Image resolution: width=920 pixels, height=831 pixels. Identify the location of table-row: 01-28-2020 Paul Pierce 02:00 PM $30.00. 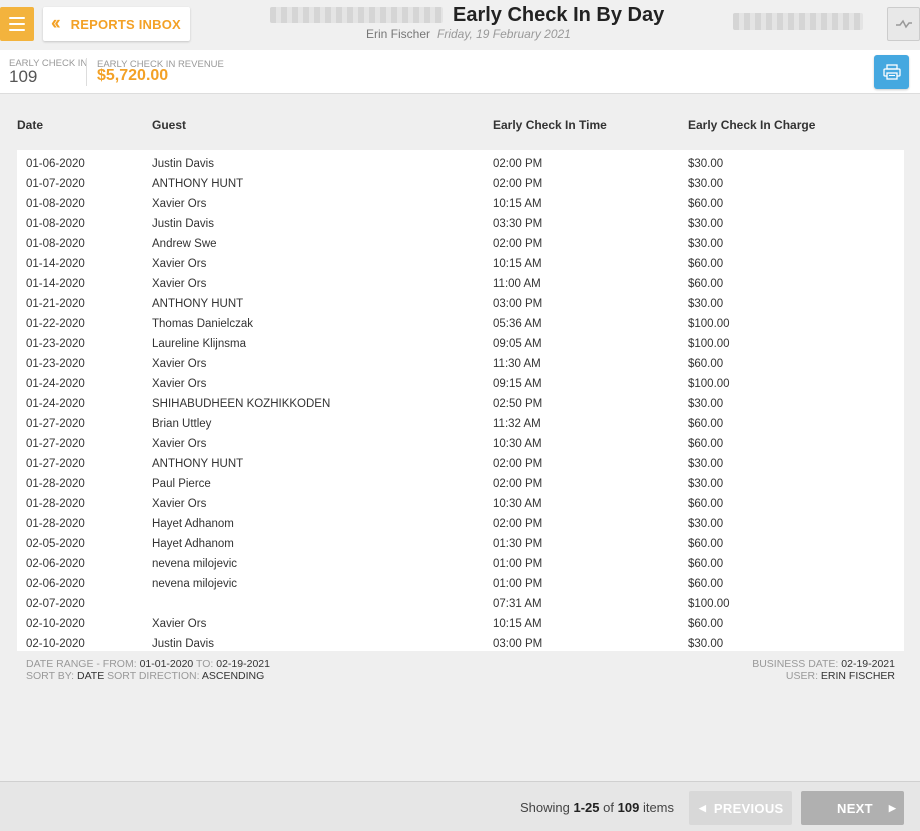
(460, 484).